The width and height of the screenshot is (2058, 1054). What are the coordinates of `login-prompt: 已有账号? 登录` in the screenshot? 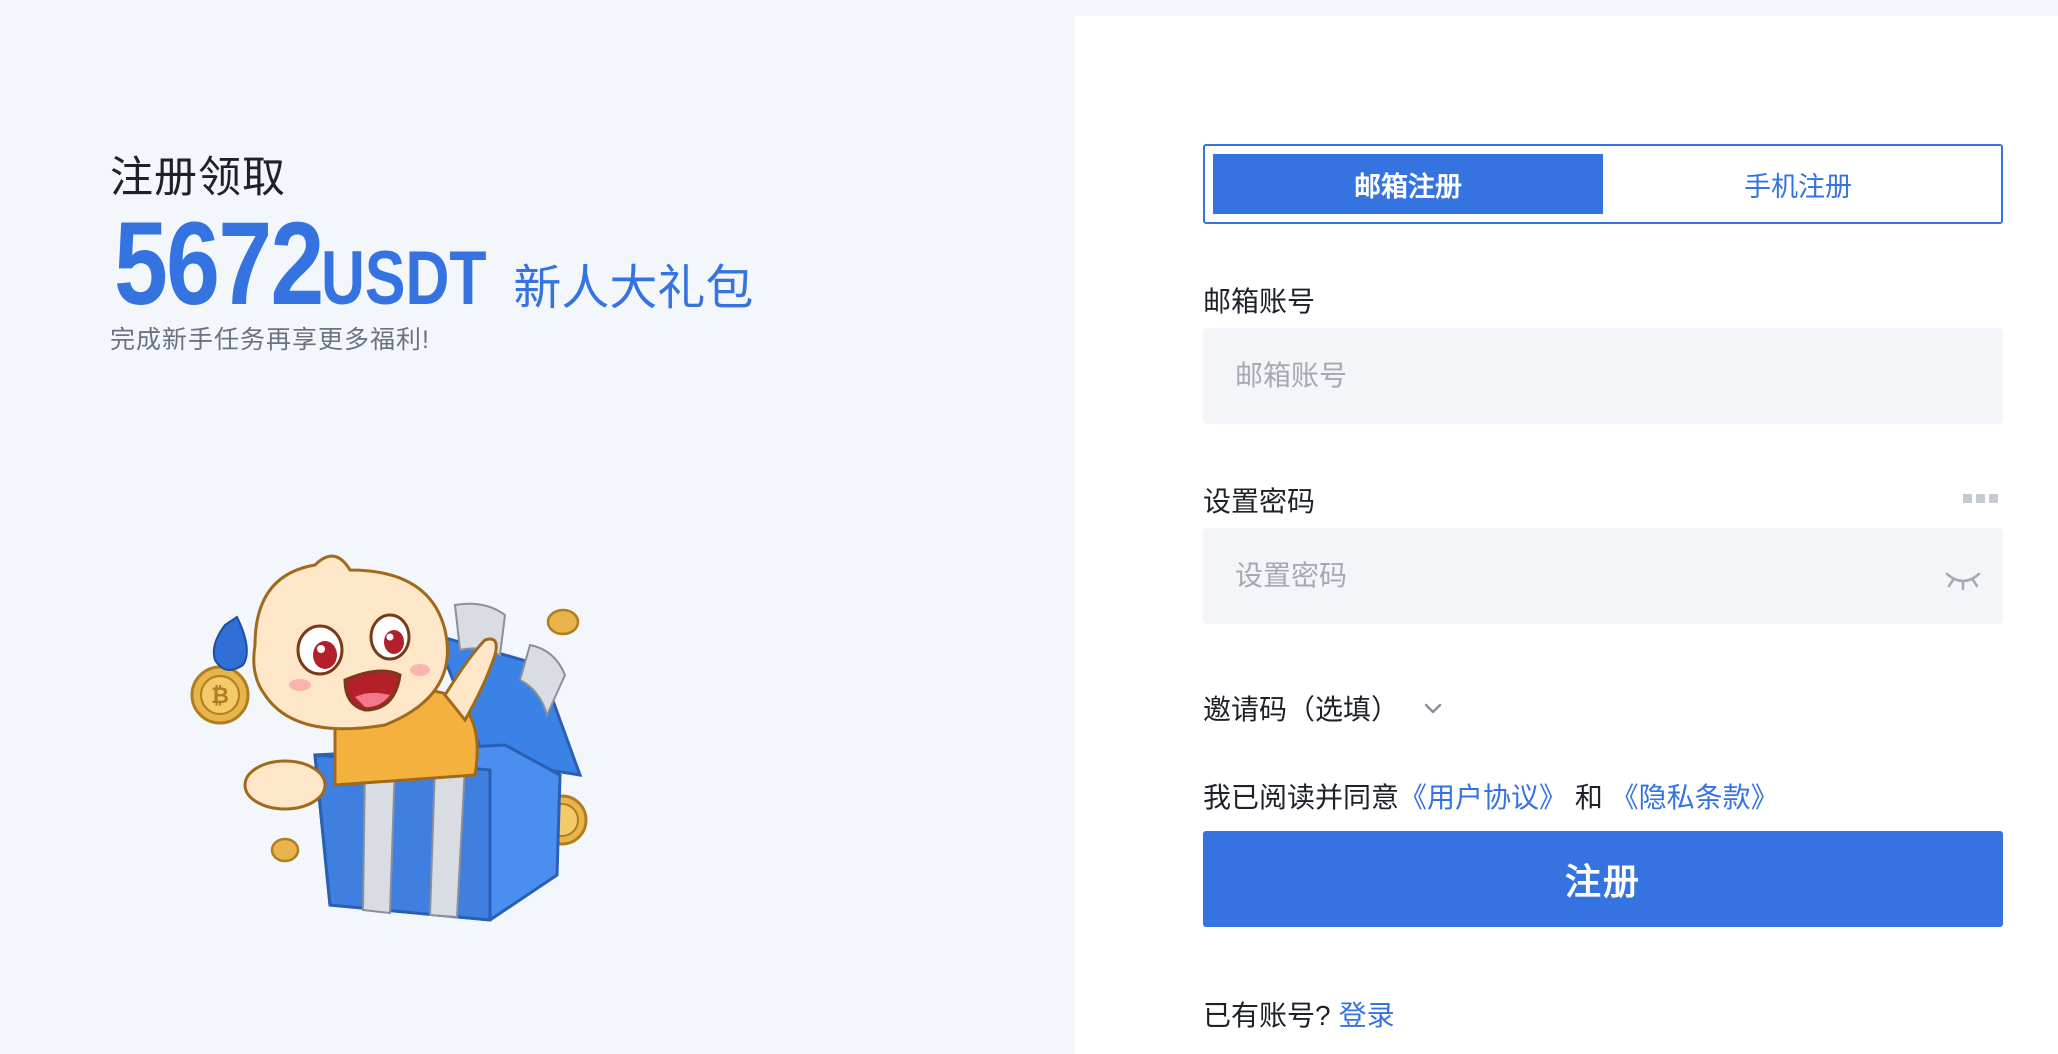 It's located at (1299, 1014).